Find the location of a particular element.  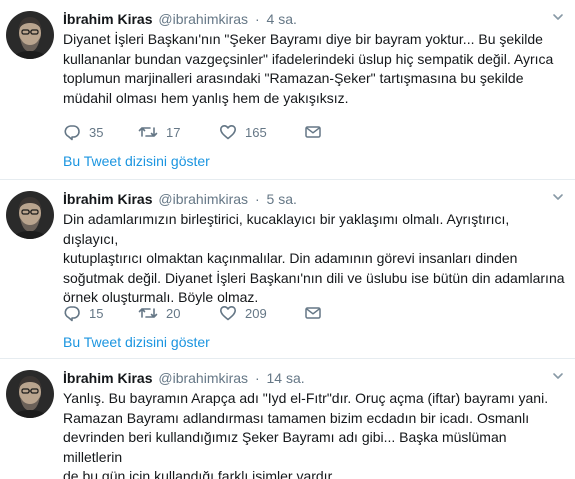

like-count: 209 is located at coordinates (256, 313).